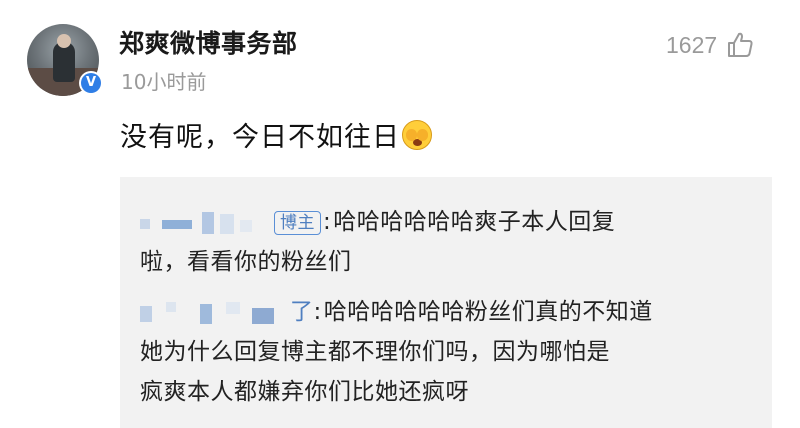  Describe the element at coordinates (422, 134) in the screenshot. I see `emoji-hand-right` at that location.